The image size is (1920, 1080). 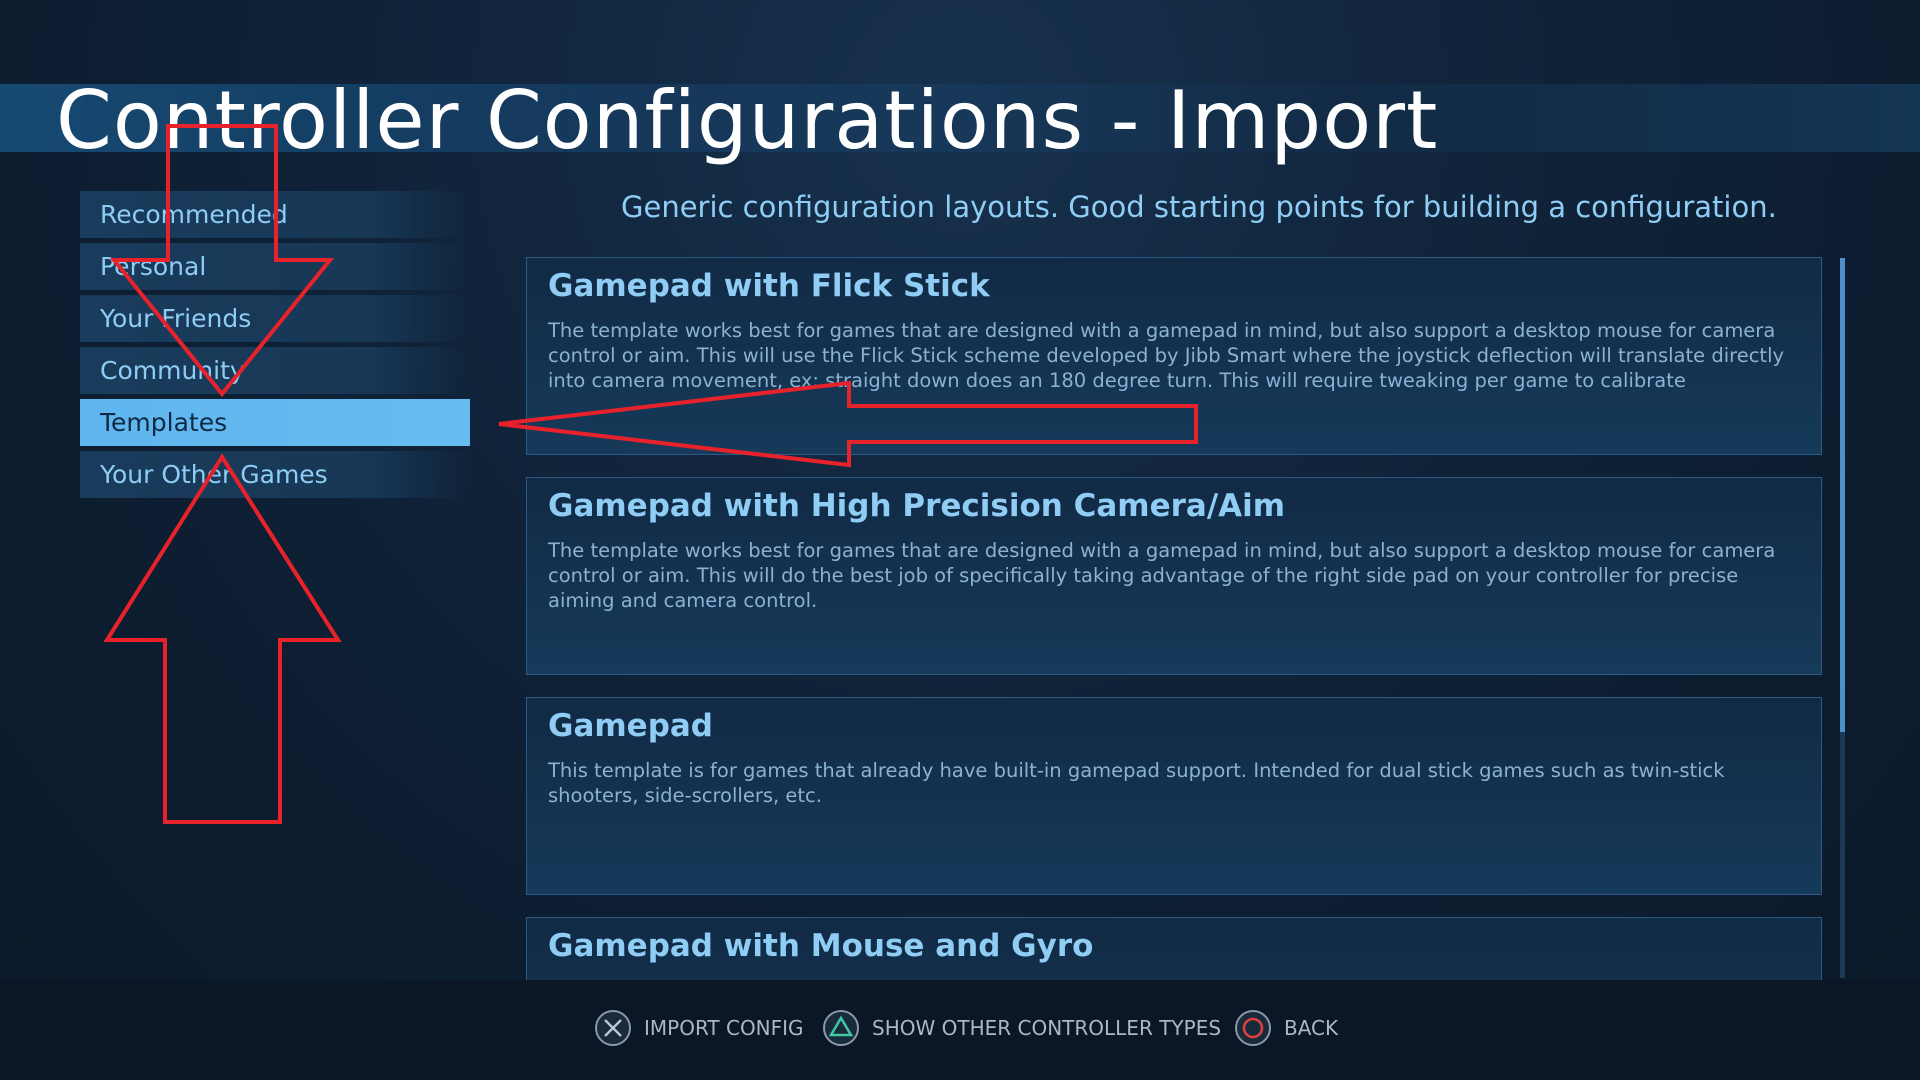 What do you see at coordinates (275, 474) in the screenshot?
I see `sidebar-item-your-other-games: Your Other Games` at bounding box center [275, 474].